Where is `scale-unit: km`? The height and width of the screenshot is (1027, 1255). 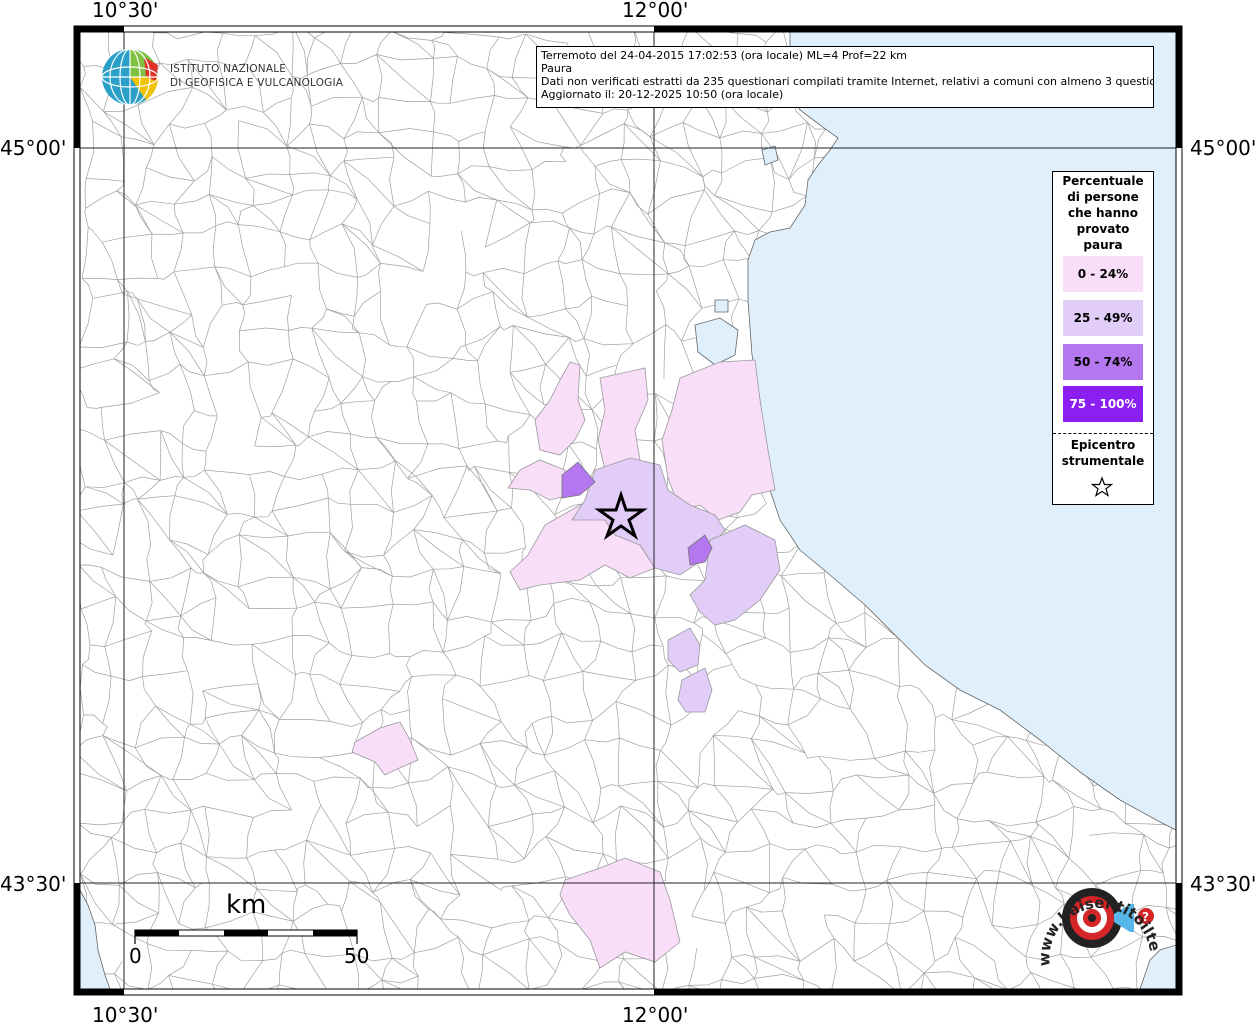 scale-unit: km is located at coordinates (246, 905).